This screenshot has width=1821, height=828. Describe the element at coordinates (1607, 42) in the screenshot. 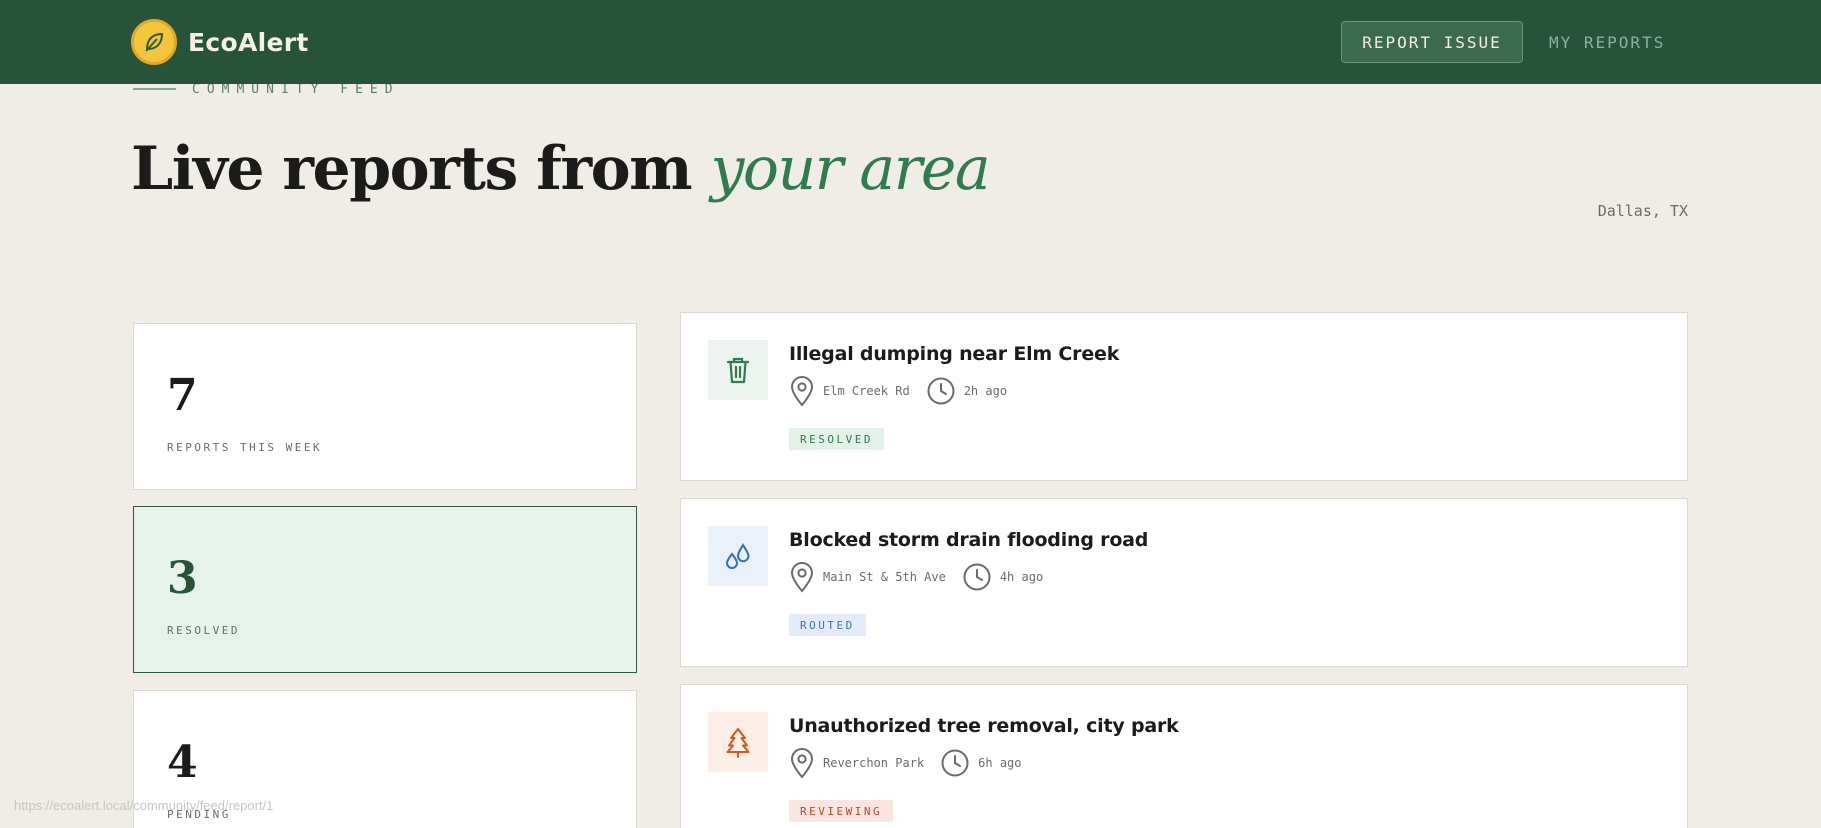

I see `my-reports-link: MY REPORTS` at that location.